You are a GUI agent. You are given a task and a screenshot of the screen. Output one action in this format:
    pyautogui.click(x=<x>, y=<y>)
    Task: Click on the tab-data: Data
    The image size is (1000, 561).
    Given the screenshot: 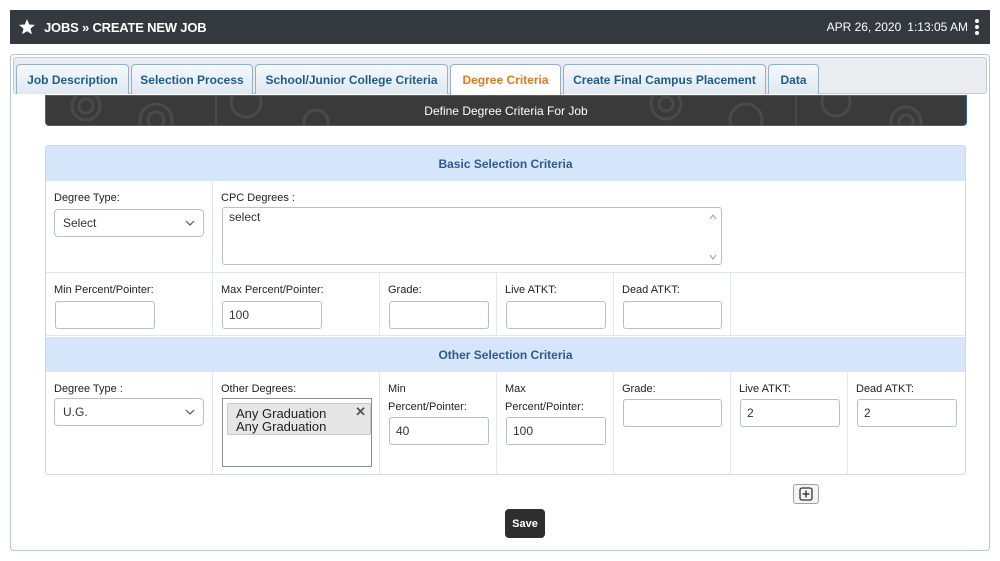 What is the action you would take?
    pyautogui.click(x=793, y=79)
    